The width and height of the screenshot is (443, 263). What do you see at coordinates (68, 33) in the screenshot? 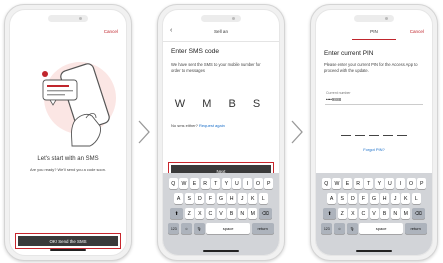
I see `top-bar: Cancel` at bounding box center [68, 33].